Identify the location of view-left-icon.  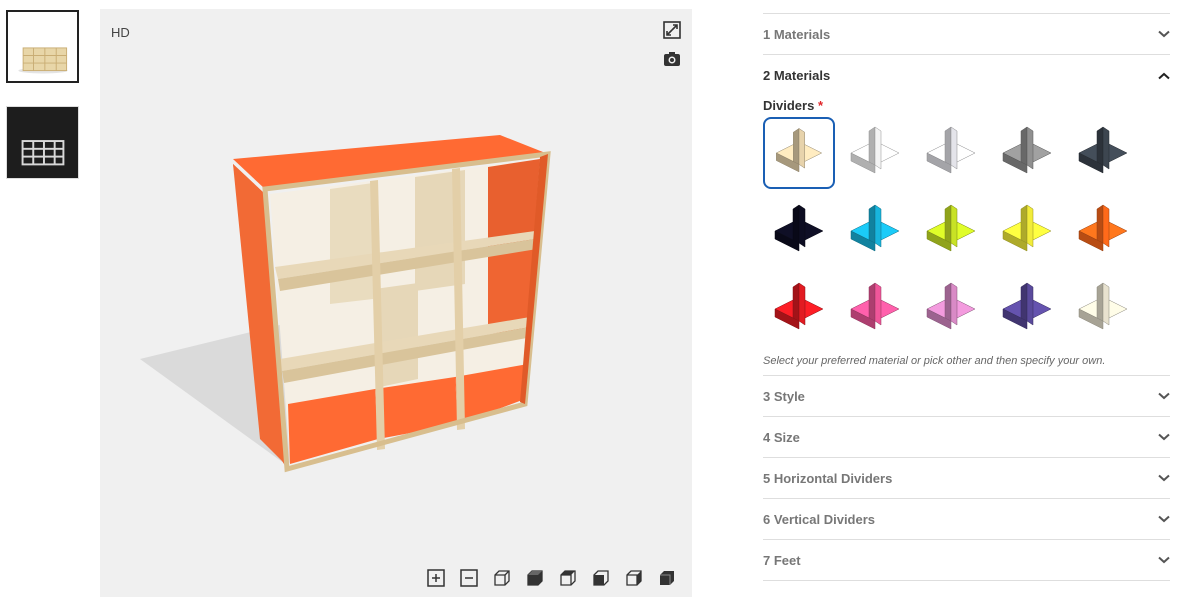
(568, 578).